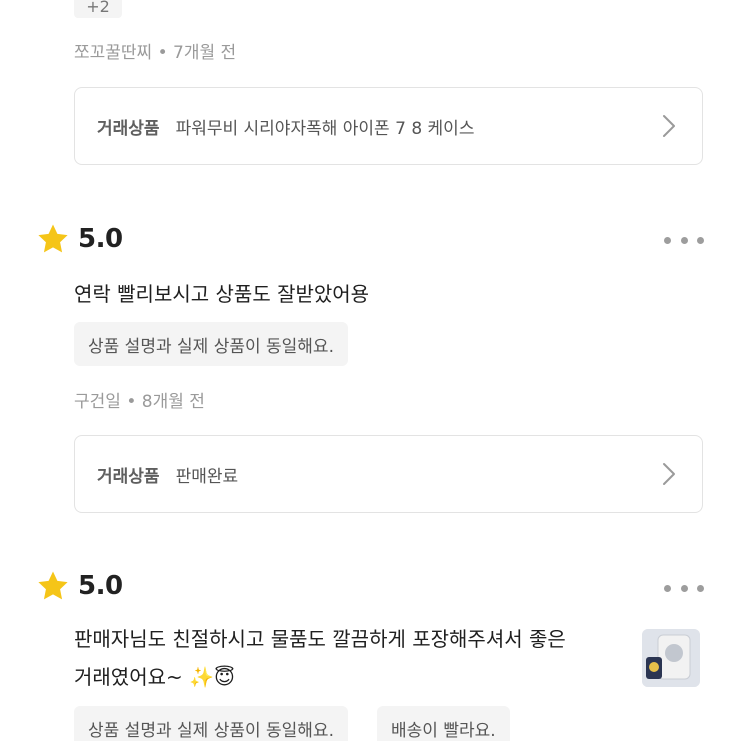 The image size is (741, 741). Describe the element at coordinates (320, 639) in the screenshot. I see `review-text-line: 판매자님도 친절하시고 물품도 깔끔하게 포장해주셔서 좋은` at that location.